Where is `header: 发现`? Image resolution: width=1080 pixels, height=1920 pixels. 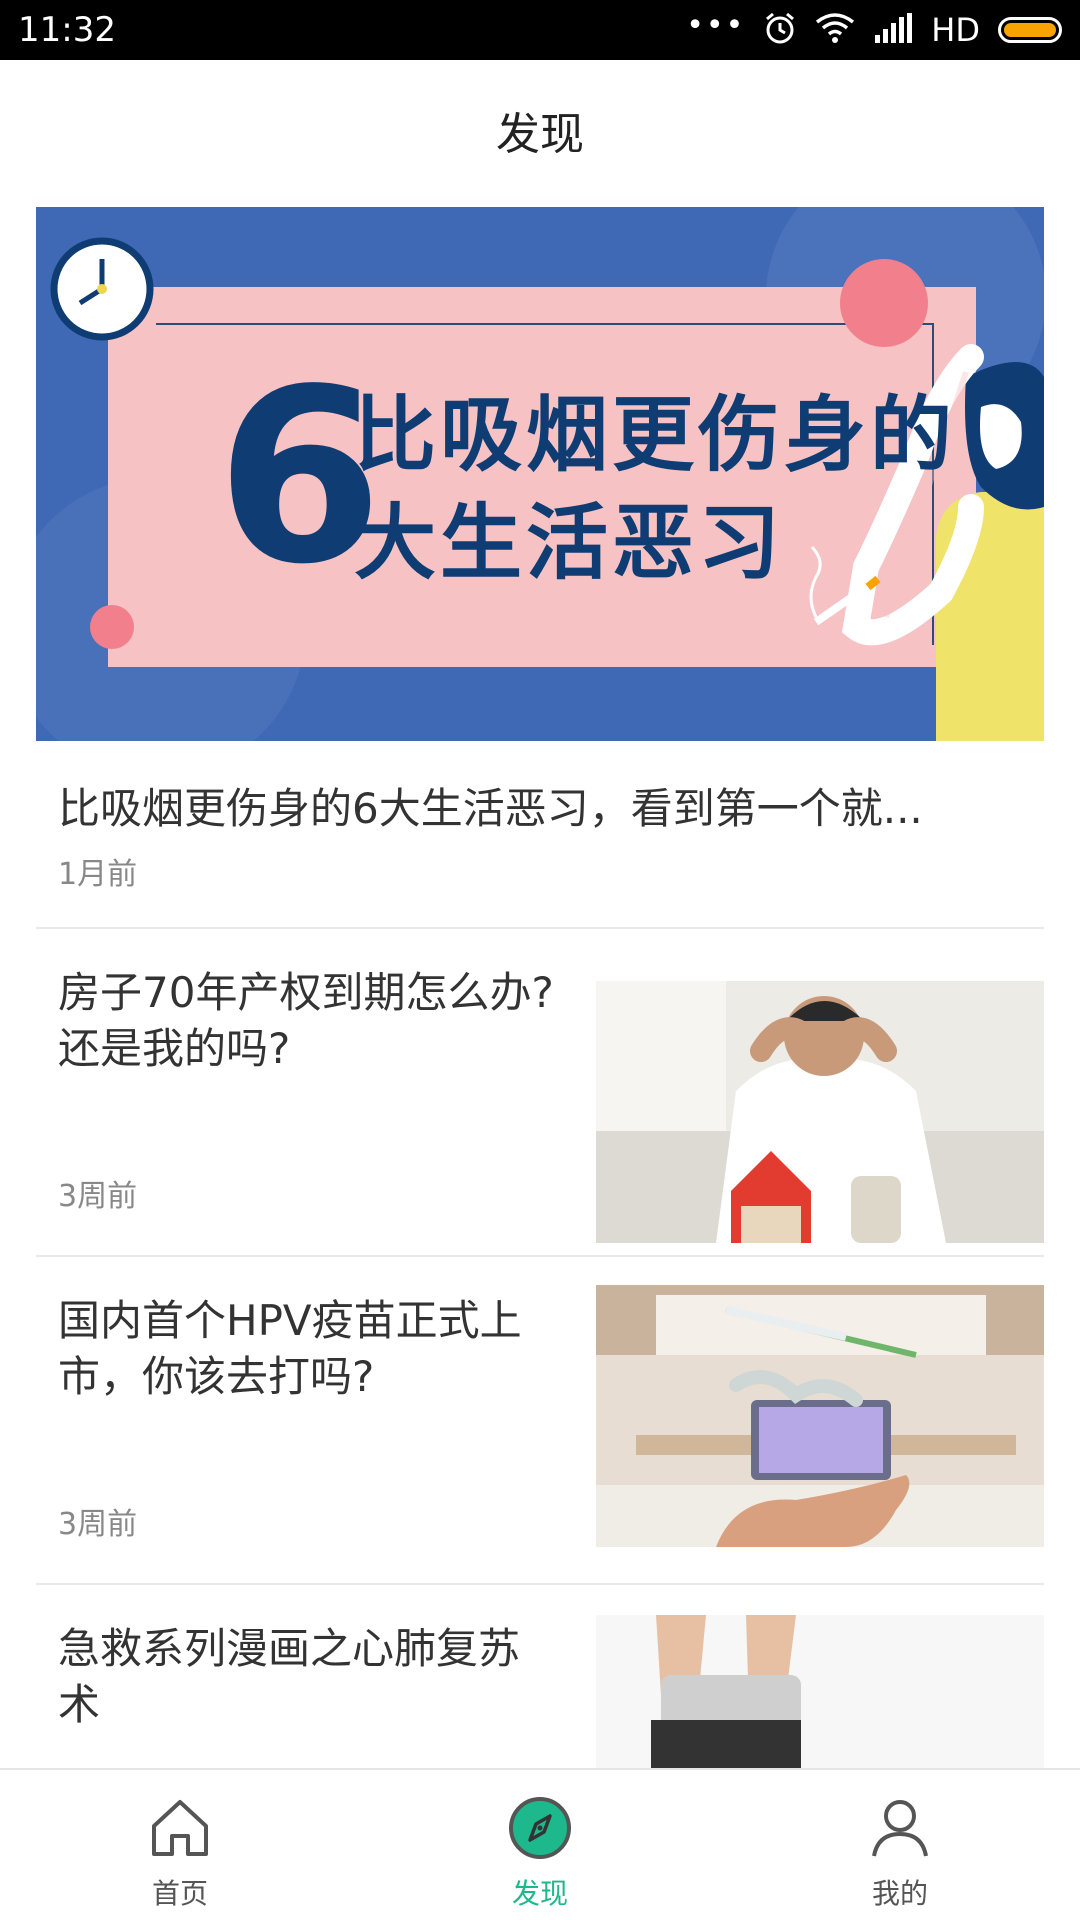 header: 发现 is located at coordinates (540, 130).